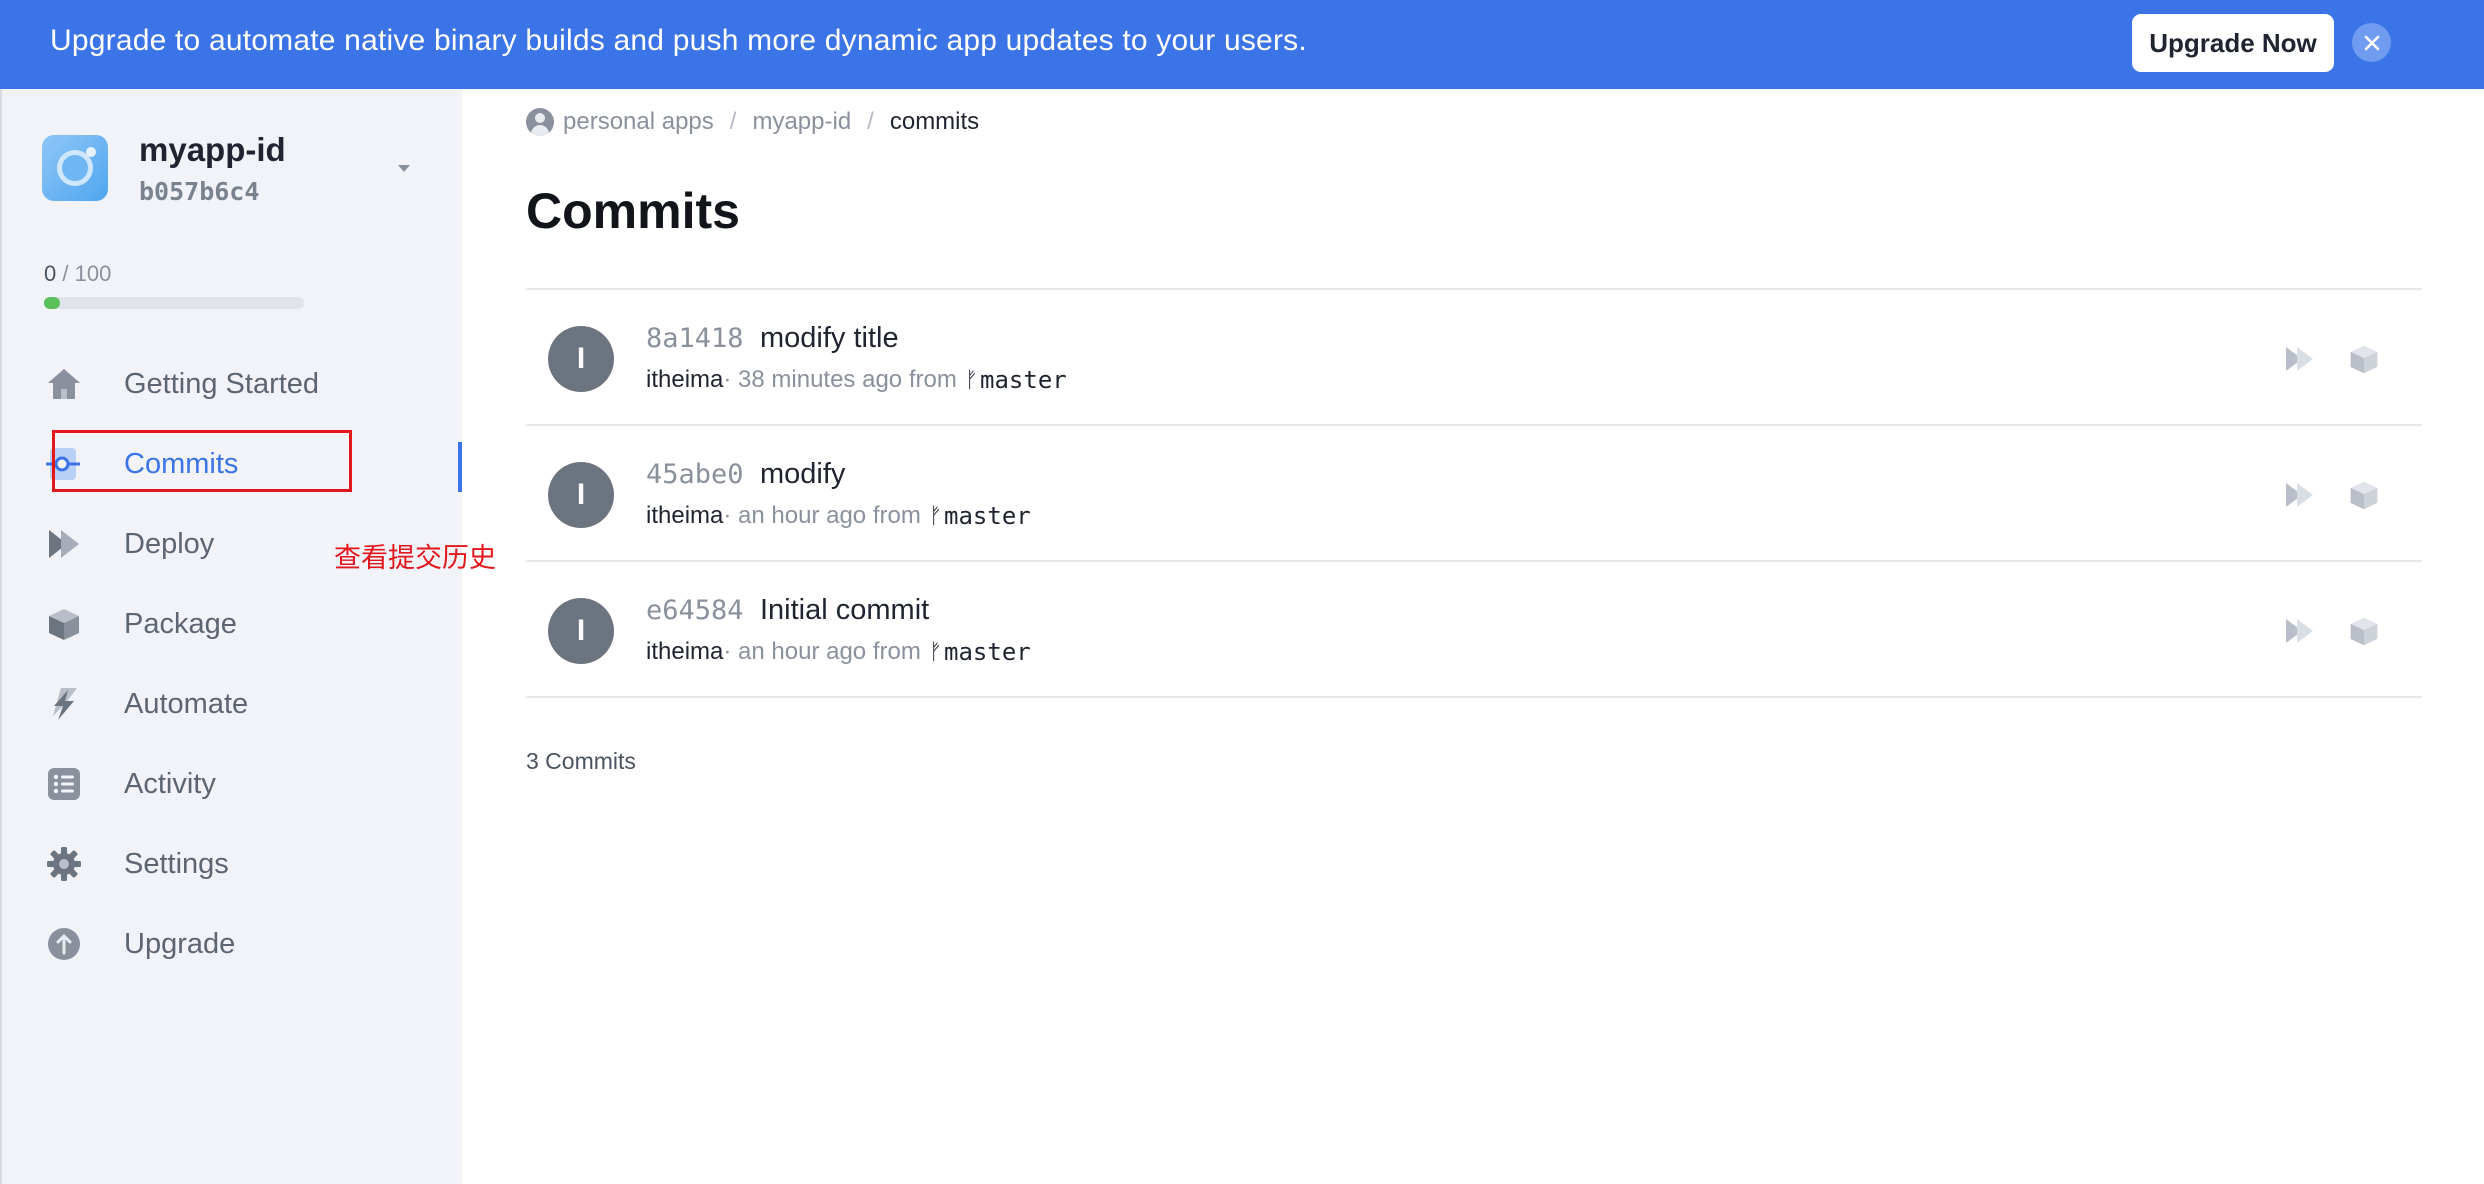 The width and height of the screenshot is (2484, 1184). Describe the element at coordinates (2371, 42) in the screenshot. I see `close-icon` at that location.